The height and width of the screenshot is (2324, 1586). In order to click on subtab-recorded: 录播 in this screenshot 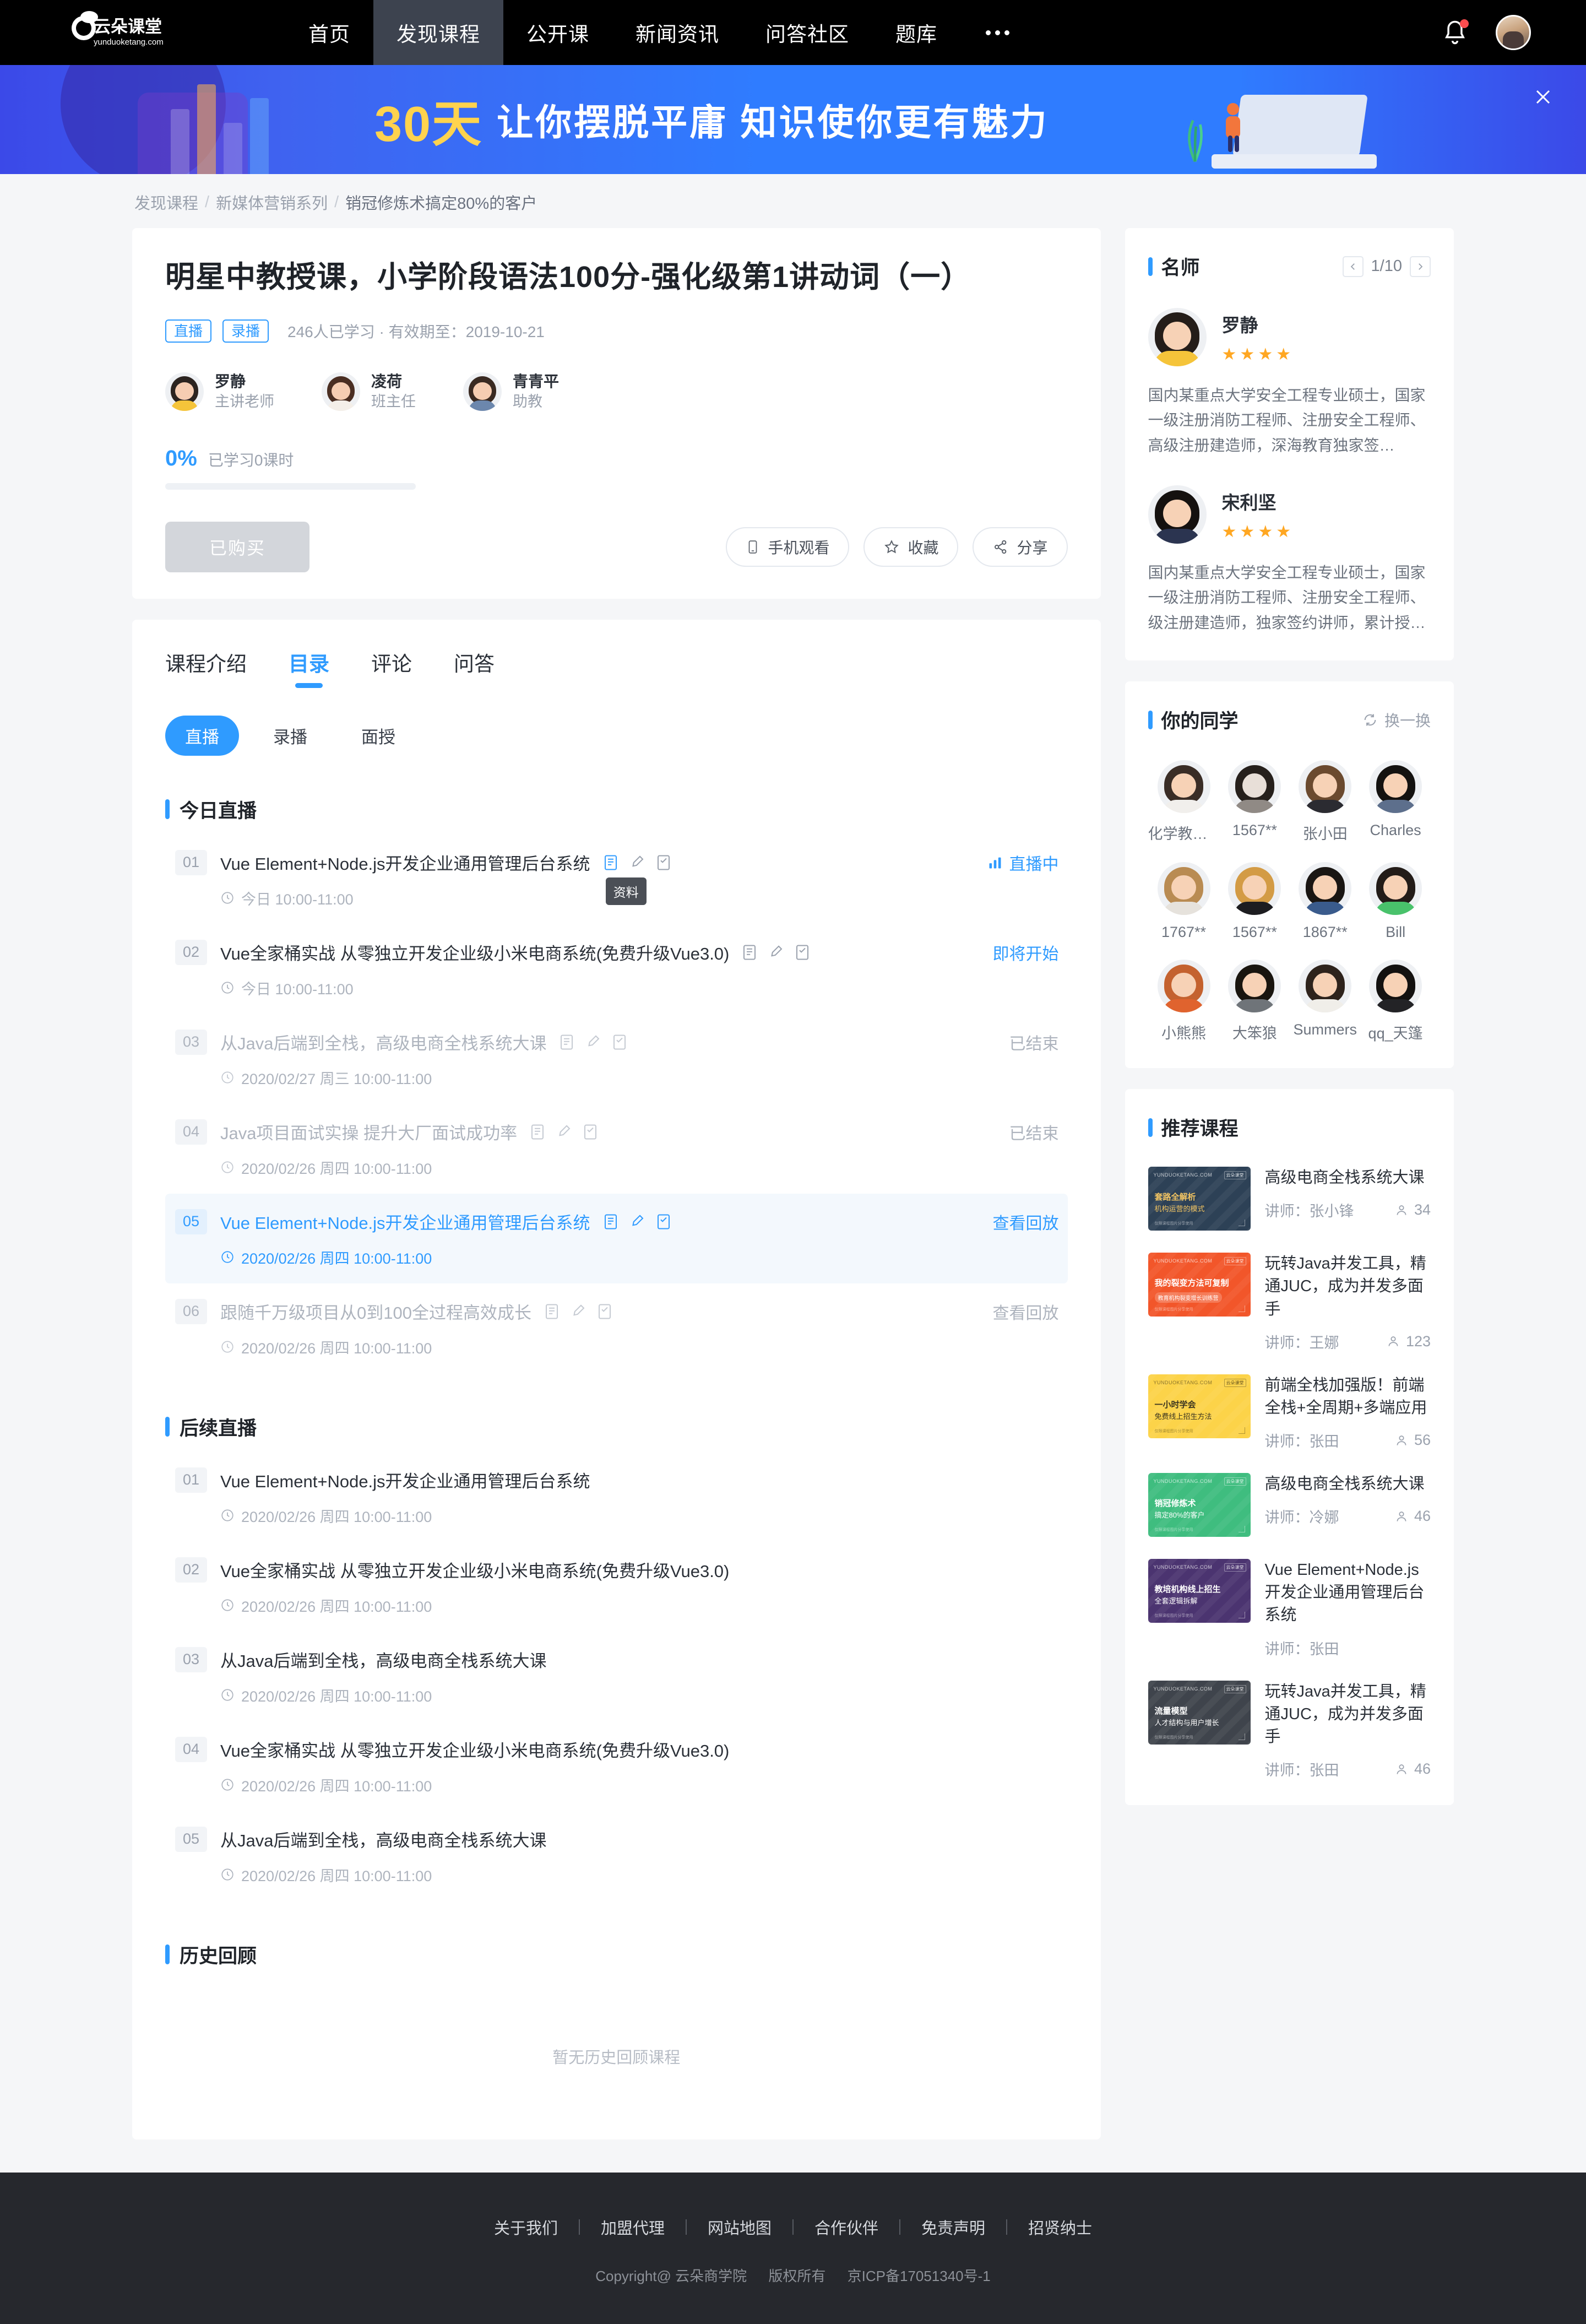, I will do `click(290, 736)`.